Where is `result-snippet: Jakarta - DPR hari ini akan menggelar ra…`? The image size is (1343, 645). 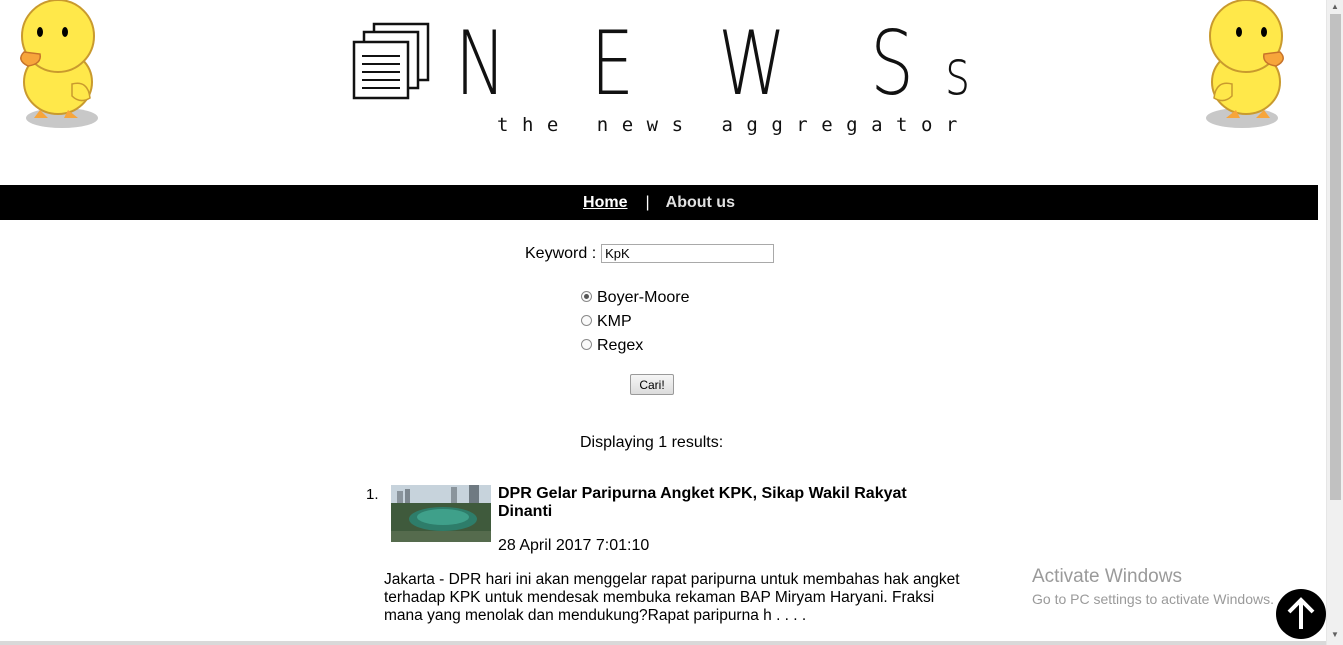
result-snippet: Jakarta - DPR hari ini akan menggelar ra… is located at coordinates (672, 597).